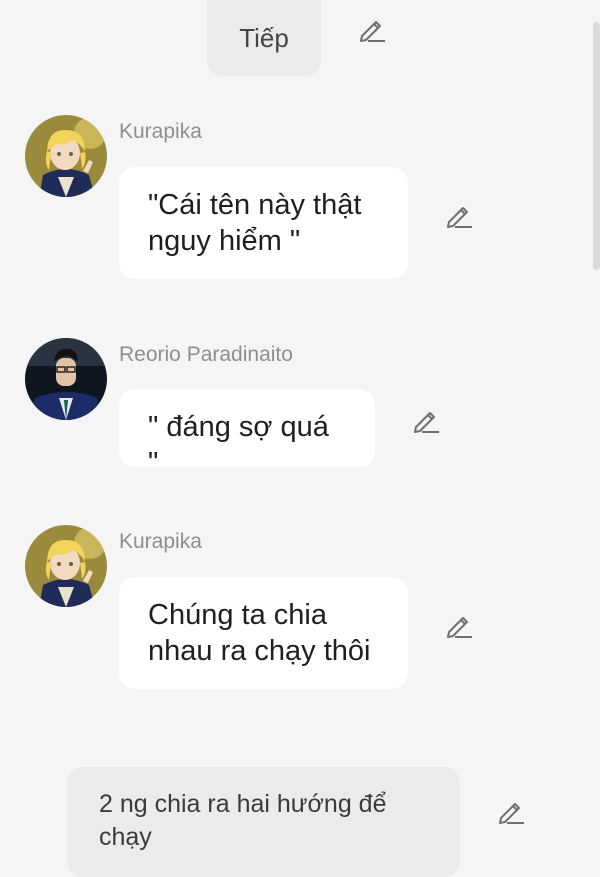 Image resolution: width=600 pixels, height=877 pixels. What do you see at coordinates (259, 633) in the screenshot?
I see `message-text: Chúng ta chia nhau ra chạy thôi` at bounding box center [259, 633].